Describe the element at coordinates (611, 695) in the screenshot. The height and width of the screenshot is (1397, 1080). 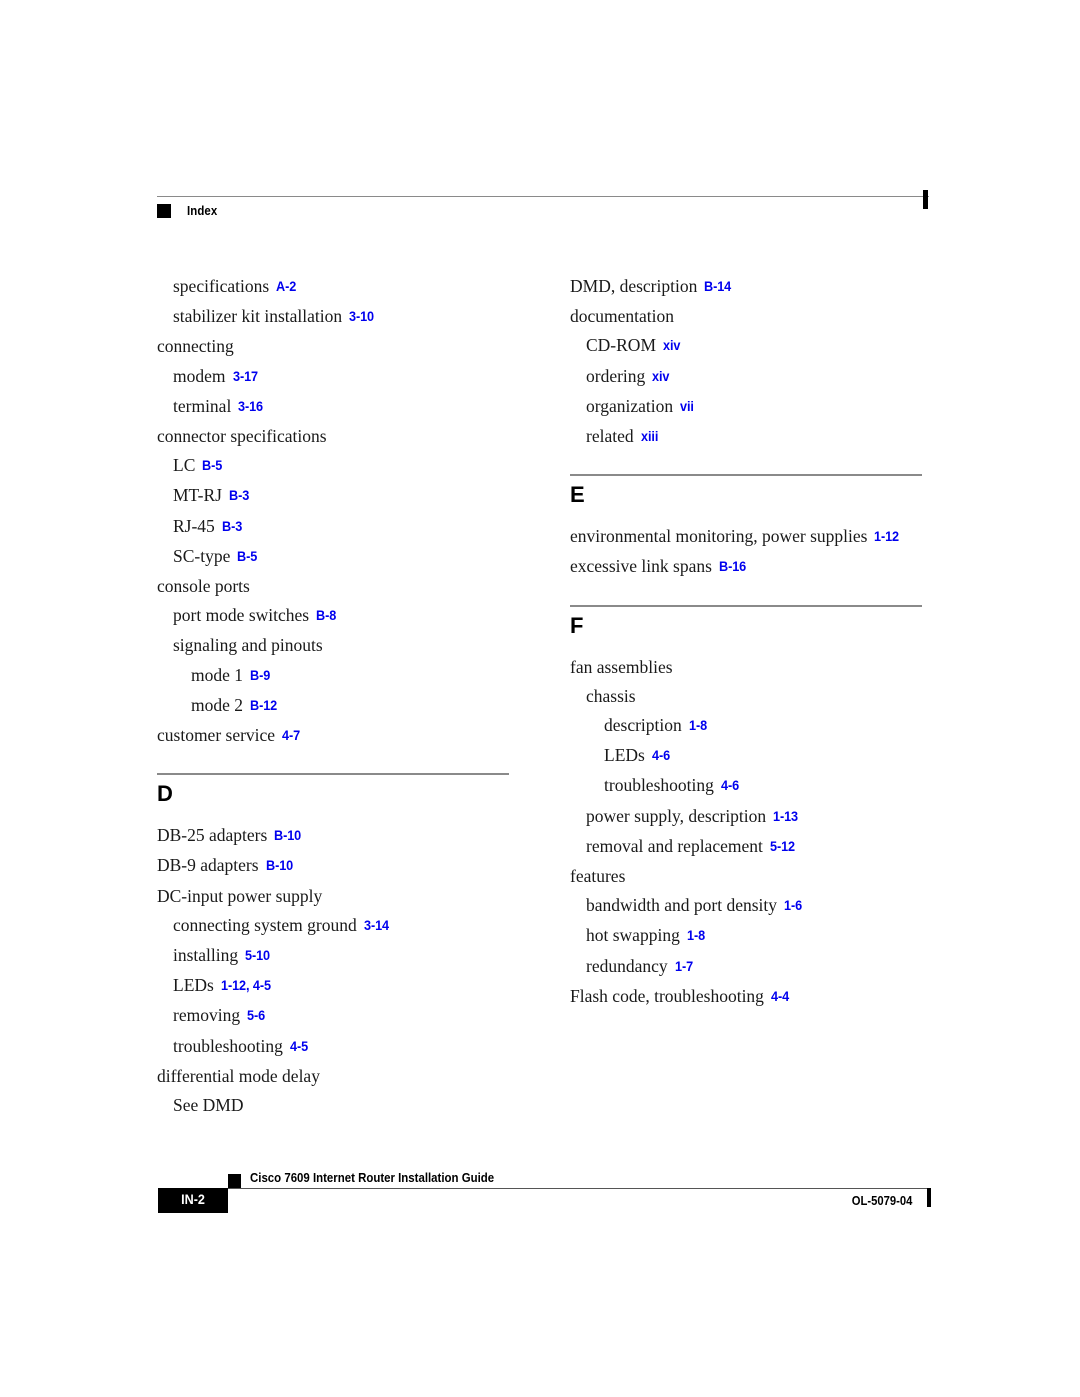
I see `index-entry-term: chassis` at that location.